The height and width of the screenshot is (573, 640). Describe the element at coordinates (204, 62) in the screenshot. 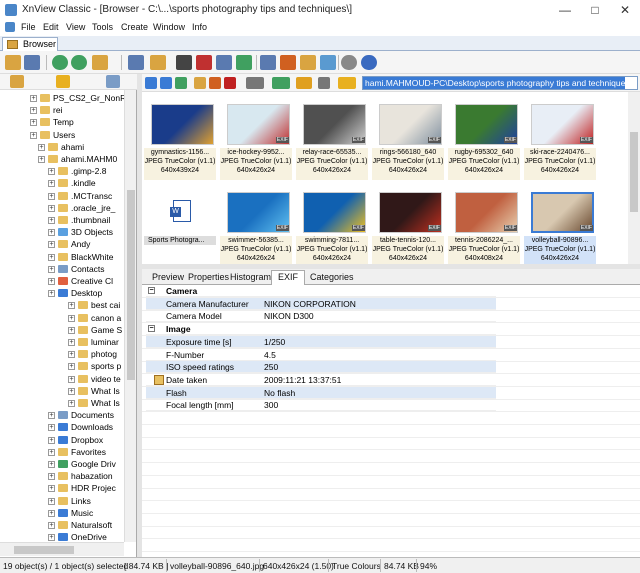

I see `rename-icon` at that location.